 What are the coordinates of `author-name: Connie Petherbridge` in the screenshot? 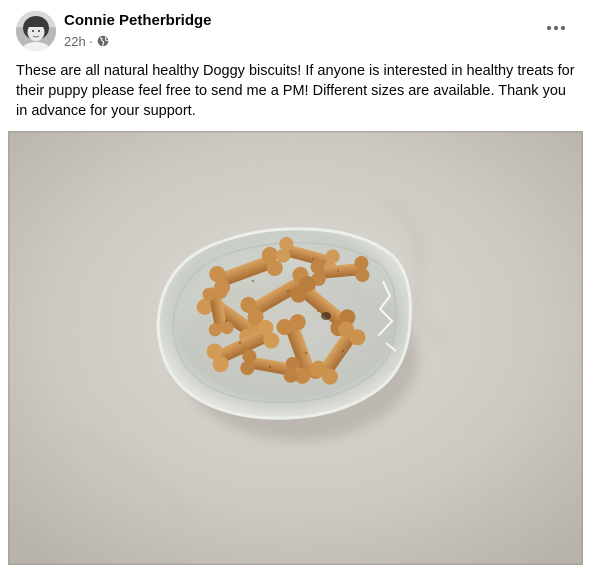 It's located at (138, 20).